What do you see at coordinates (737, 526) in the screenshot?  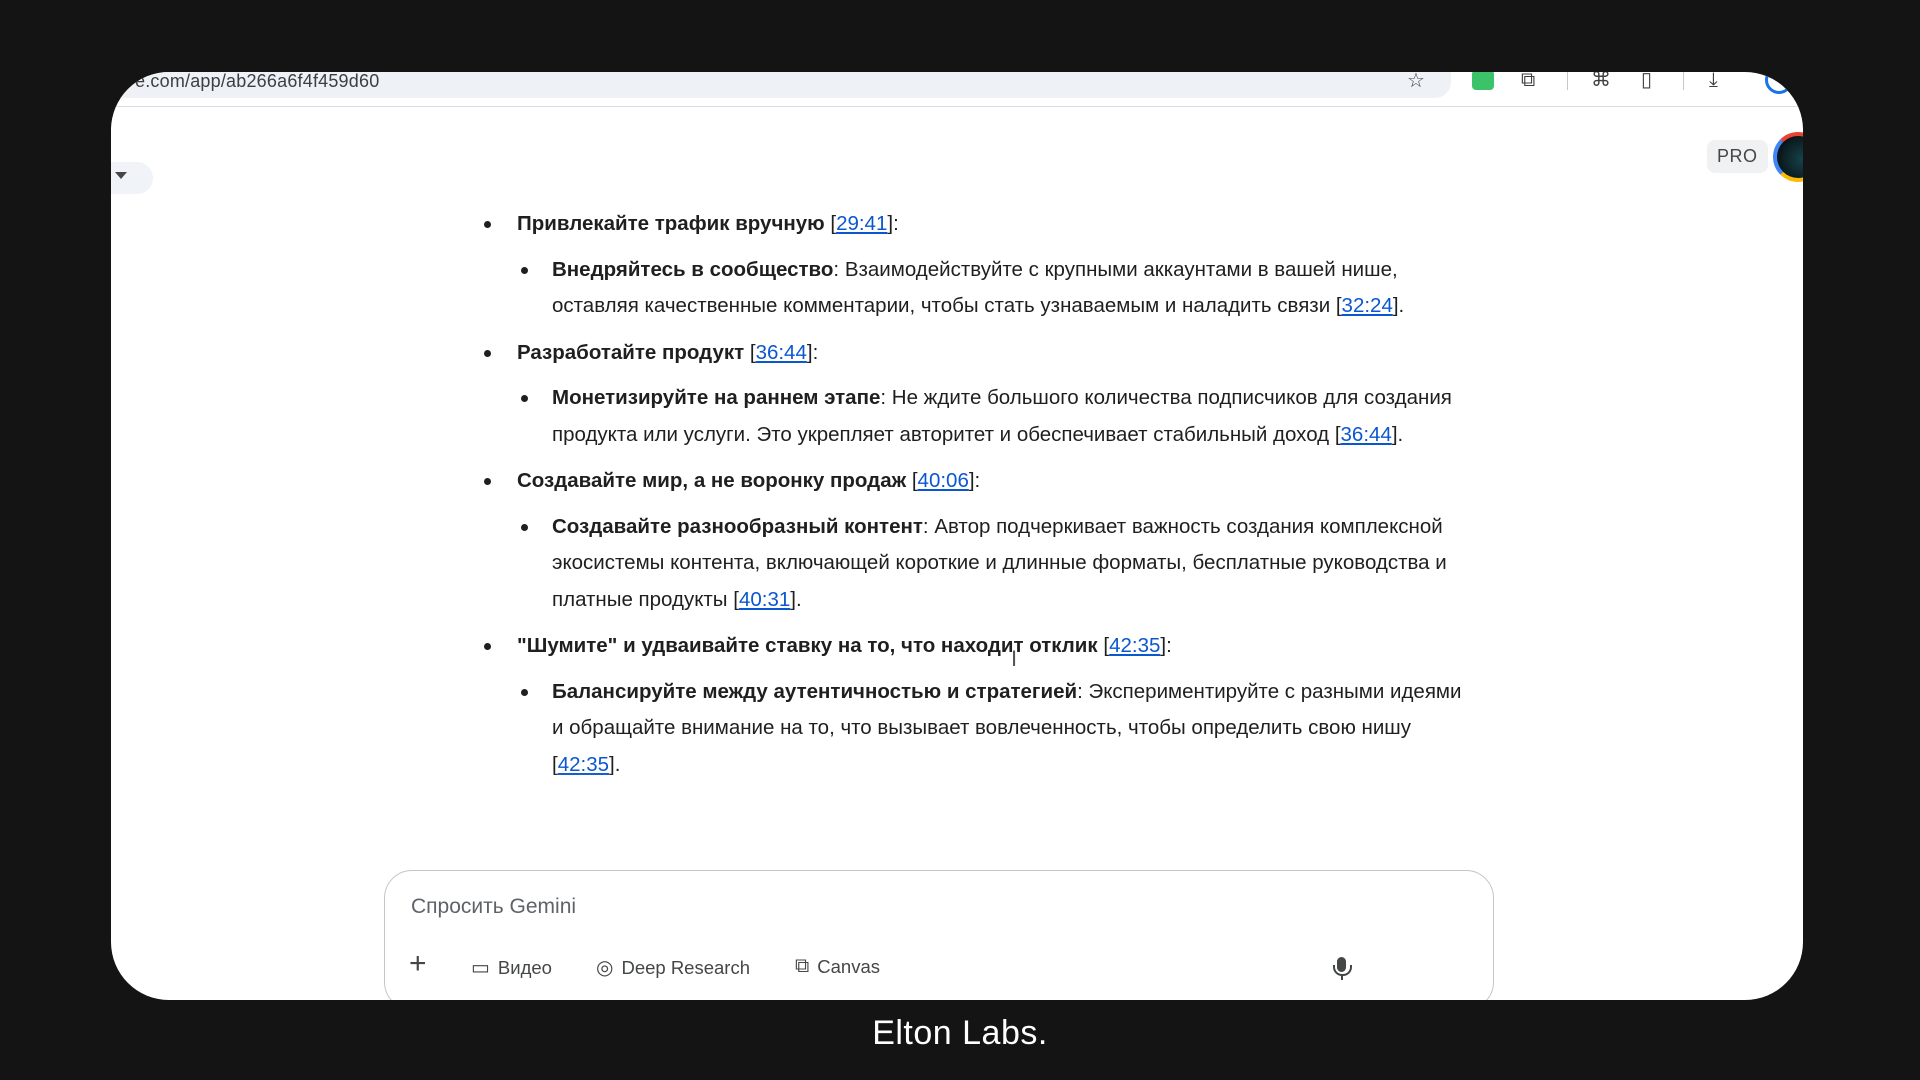 I see `sub-item-heading: Создавайте разнообразный контент` at bounding box center [737, 526].